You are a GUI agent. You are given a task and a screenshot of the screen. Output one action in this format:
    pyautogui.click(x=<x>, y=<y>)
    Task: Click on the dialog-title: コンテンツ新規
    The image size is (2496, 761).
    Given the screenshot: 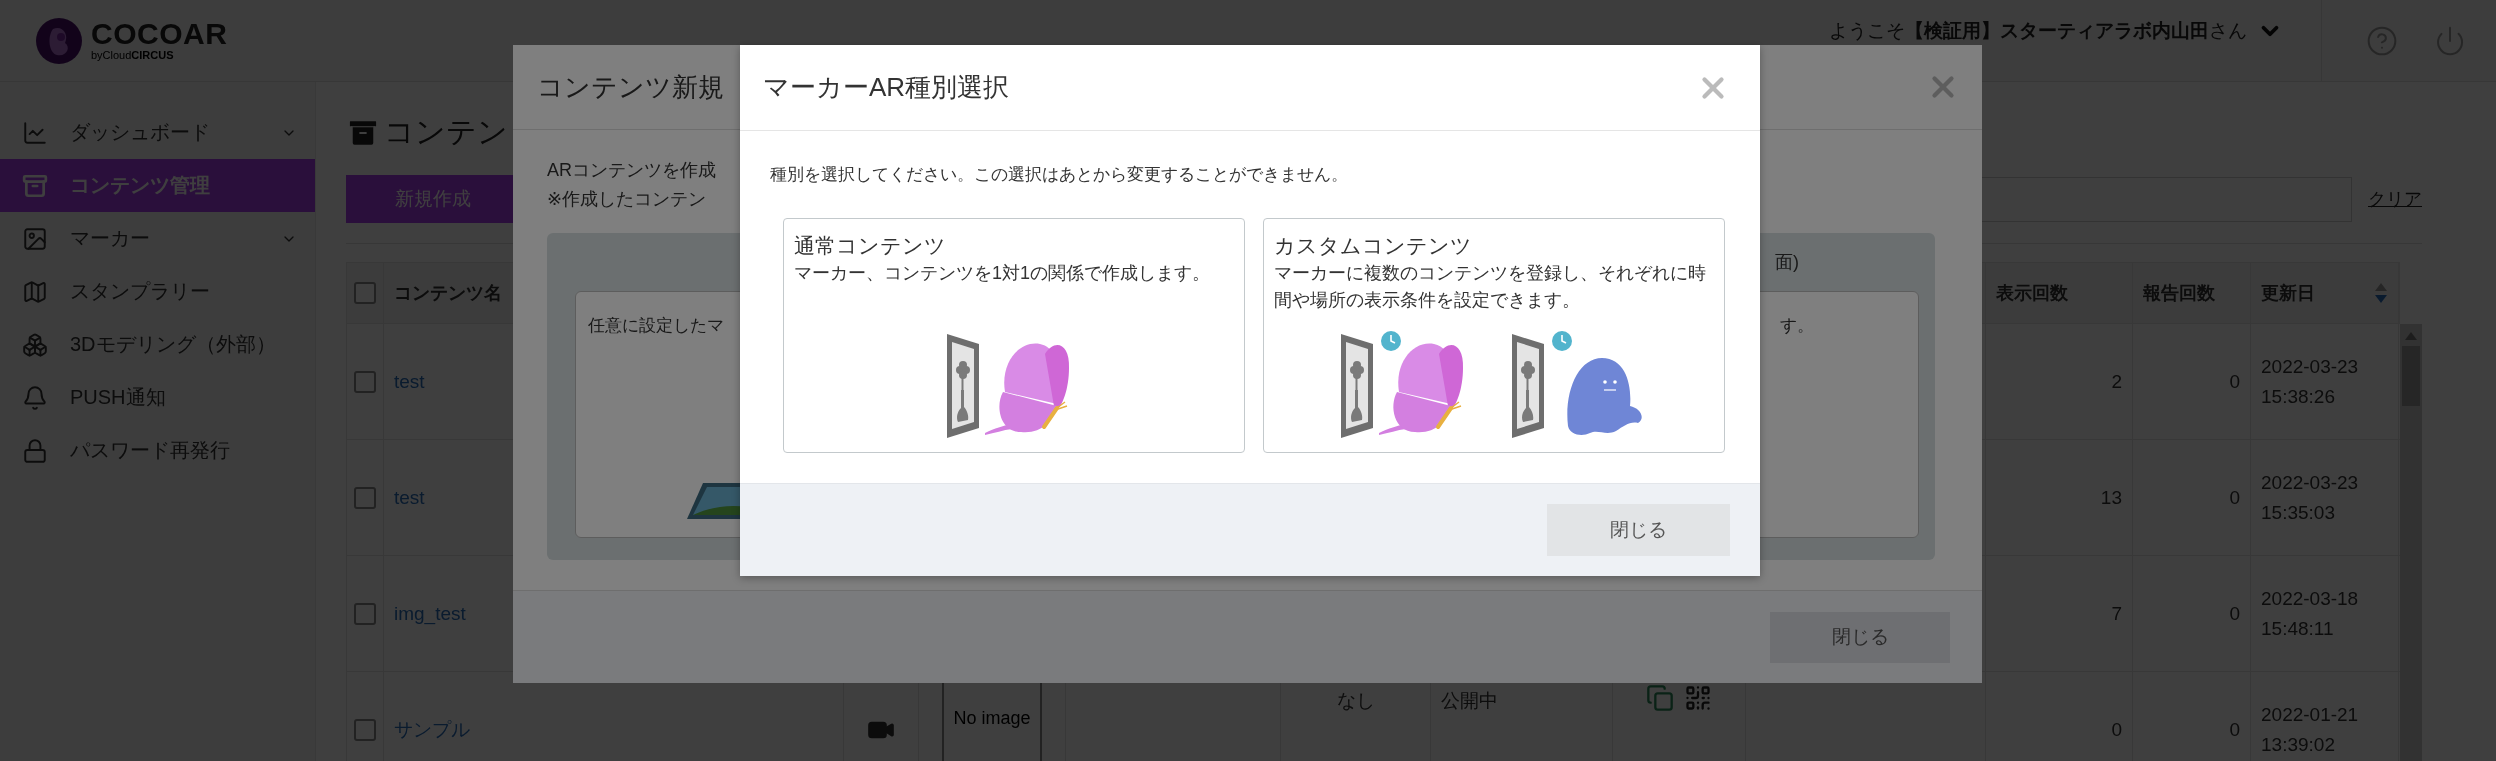 What is the action you would take?
    pyautogui.click(x=630, y=87)
    